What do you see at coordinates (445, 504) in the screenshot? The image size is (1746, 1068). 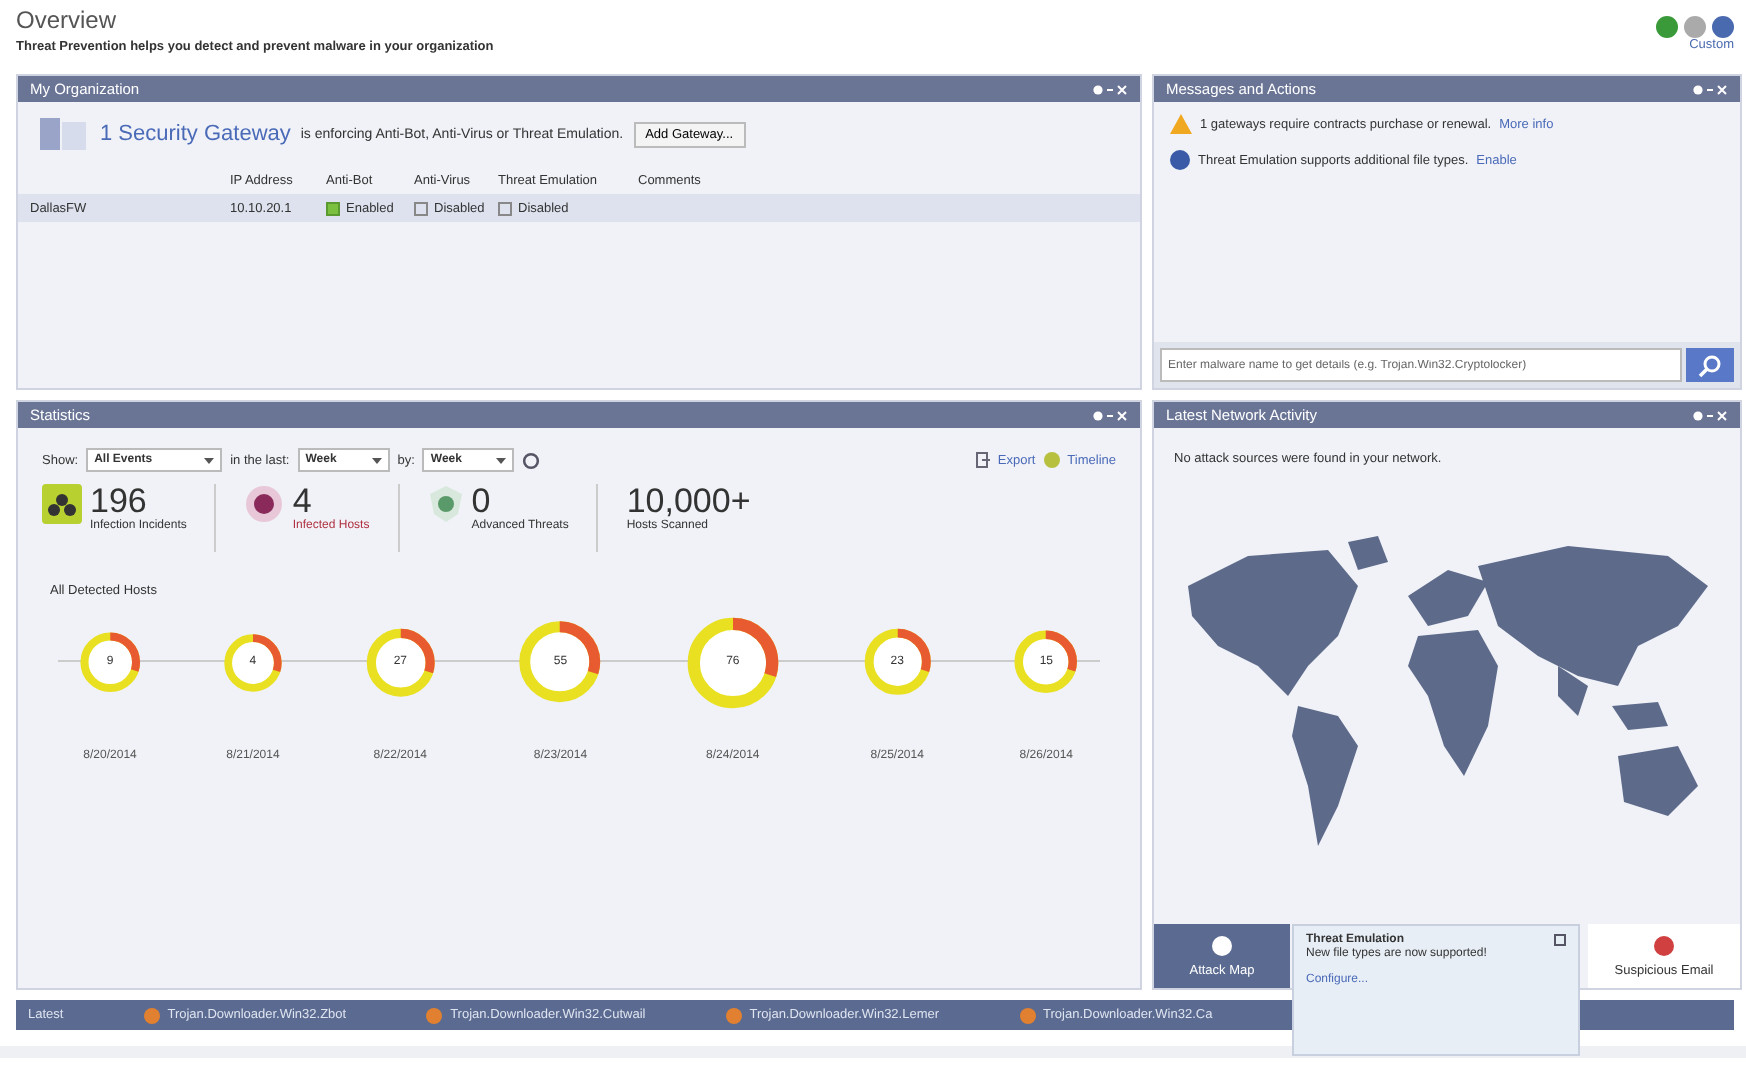 I see `shield-icon` at bounding box center [445, 504].